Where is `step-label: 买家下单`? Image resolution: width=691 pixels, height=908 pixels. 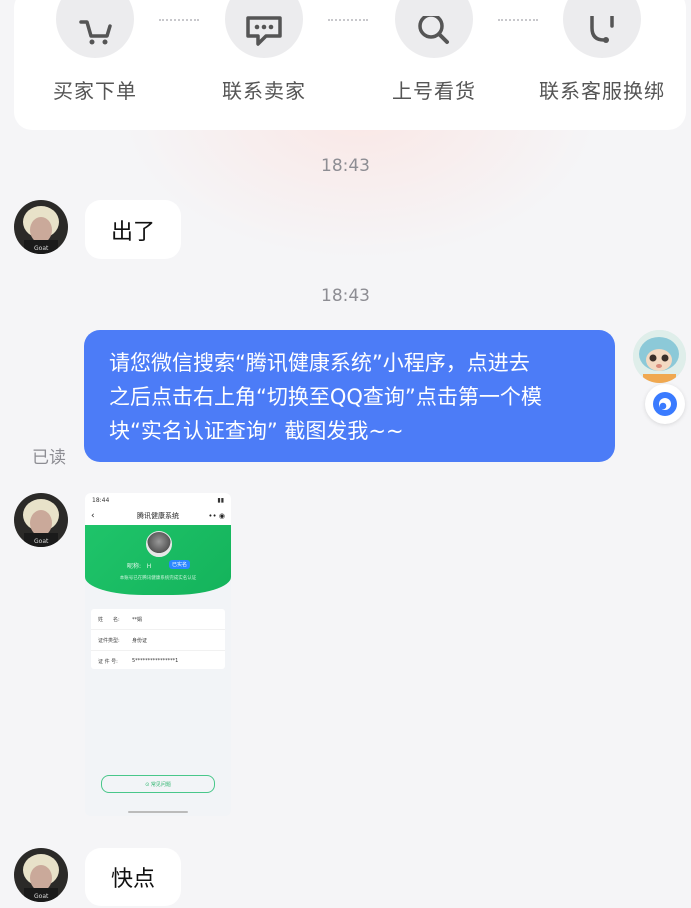
step-label: 买家下单 is located at coordinates (95, 91).